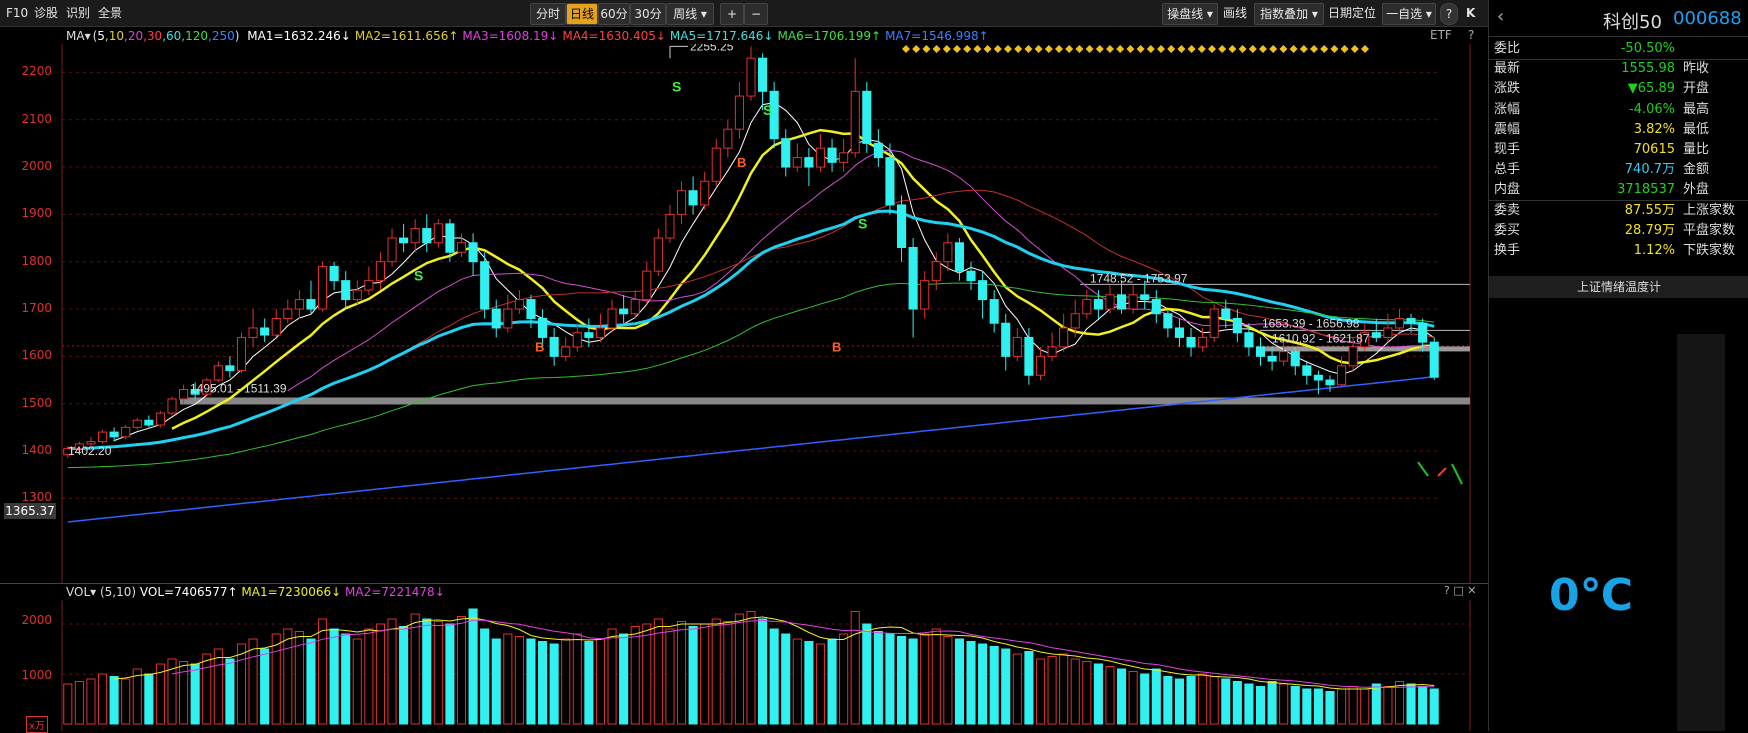  What do you see at coordinates (36, 402) in the screenshot?
I see `price-tick-1500: 1500` at bounding box center [36, 402].